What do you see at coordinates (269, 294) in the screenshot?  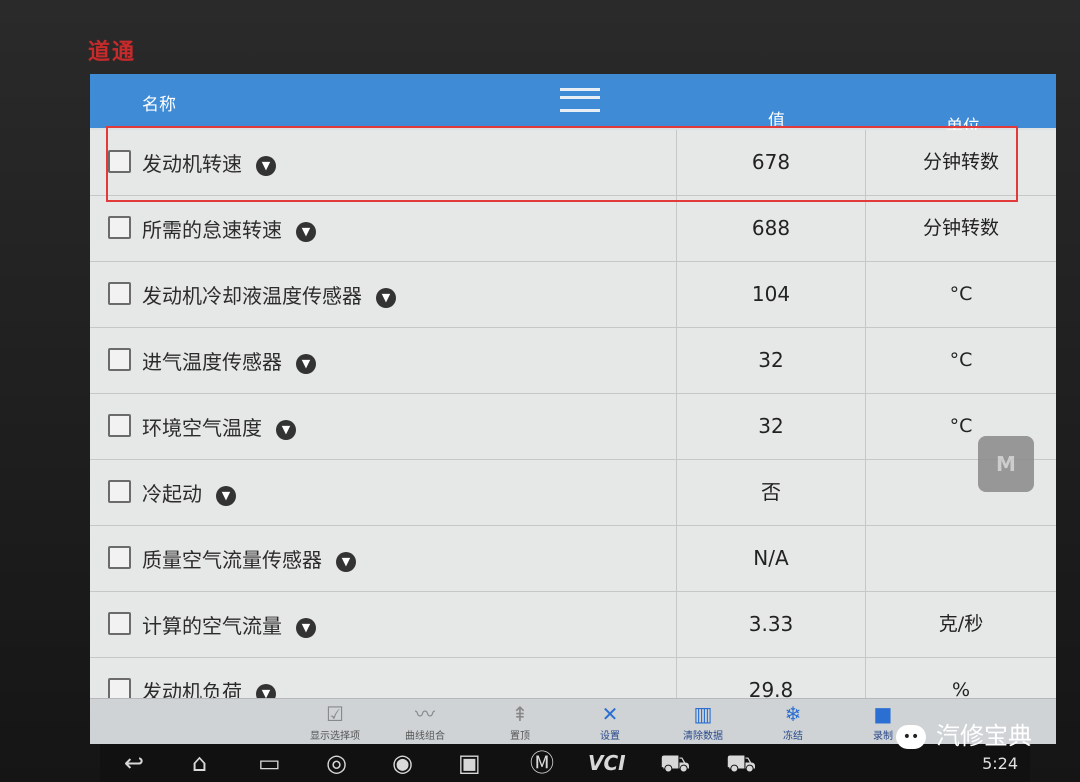 I see `row-label: 发动机冷却液温度传感器 ▼` at bounding box center [269, 294].